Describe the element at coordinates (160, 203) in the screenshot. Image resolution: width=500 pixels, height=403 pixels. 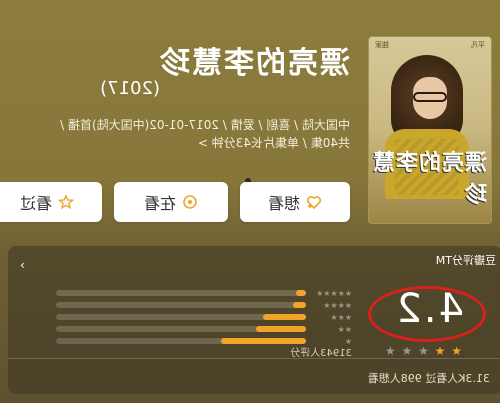
I see `doing-button-label: 在看` at that location.